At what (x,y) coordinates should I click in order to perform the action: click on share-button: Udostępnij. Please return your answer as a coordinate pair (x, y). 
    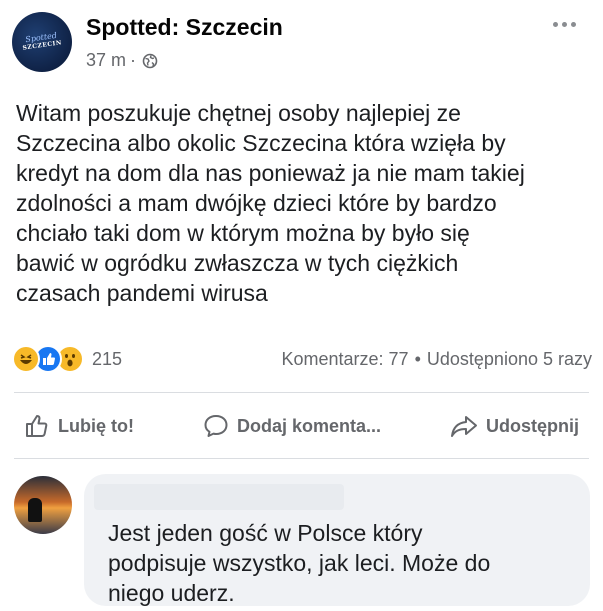
    Looking at the image, I should click on (514, 426).